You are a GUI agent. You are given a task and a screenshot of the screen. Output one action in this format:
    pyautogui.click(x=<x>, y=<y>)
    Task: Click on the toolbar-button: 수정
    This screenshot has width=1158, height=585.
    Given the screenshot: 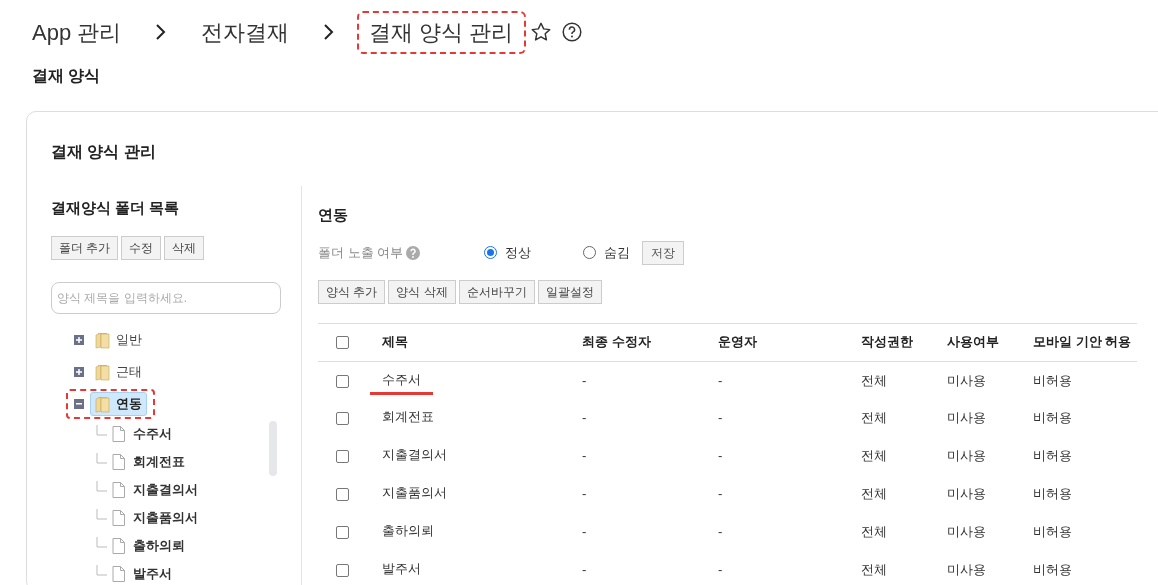 What is the action you would take?
    pyautogui.click(x=141, y=247)
    